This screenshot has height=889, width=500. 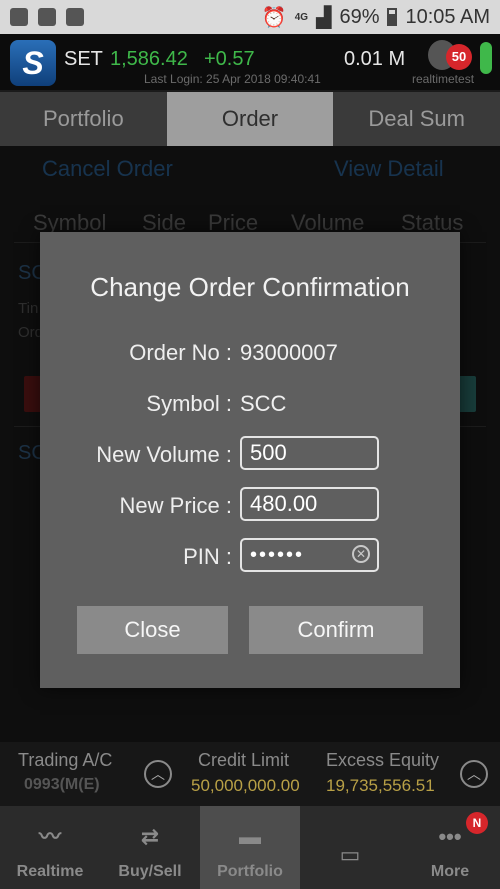 I want to click on app-notification-icon, so click(x=19, y=17).